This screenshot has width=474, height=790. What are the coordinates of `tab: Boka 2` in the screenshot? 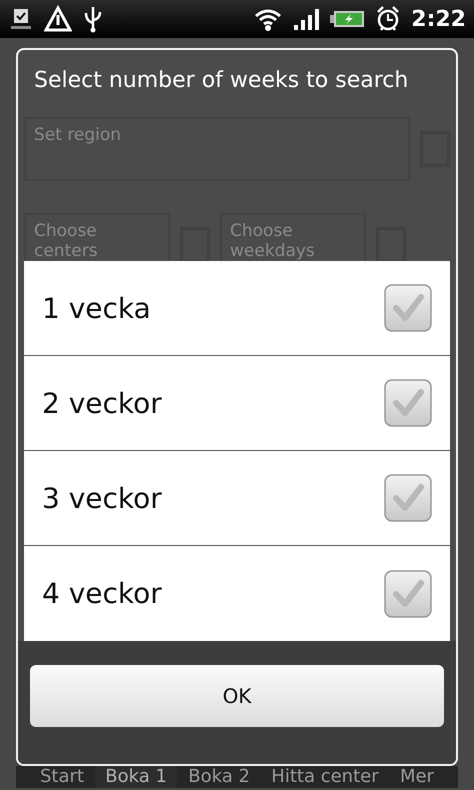 It's located at (219, 777).